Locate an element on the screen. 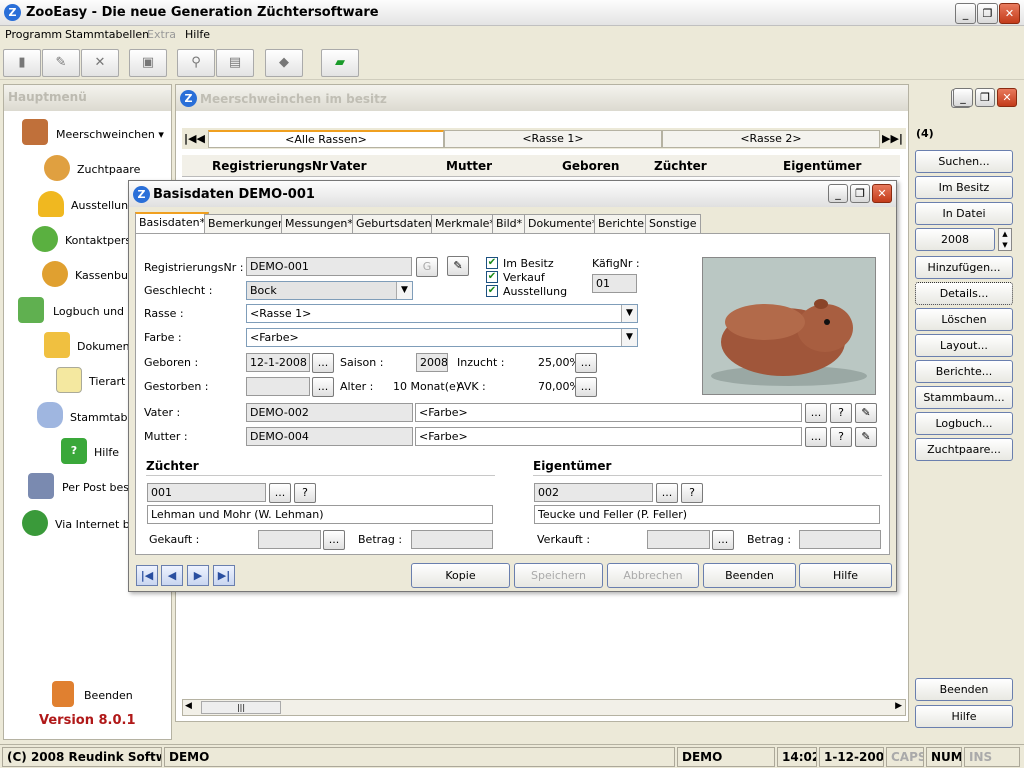  dialog-minimize-button: _ is located at coordinates (838, 193).